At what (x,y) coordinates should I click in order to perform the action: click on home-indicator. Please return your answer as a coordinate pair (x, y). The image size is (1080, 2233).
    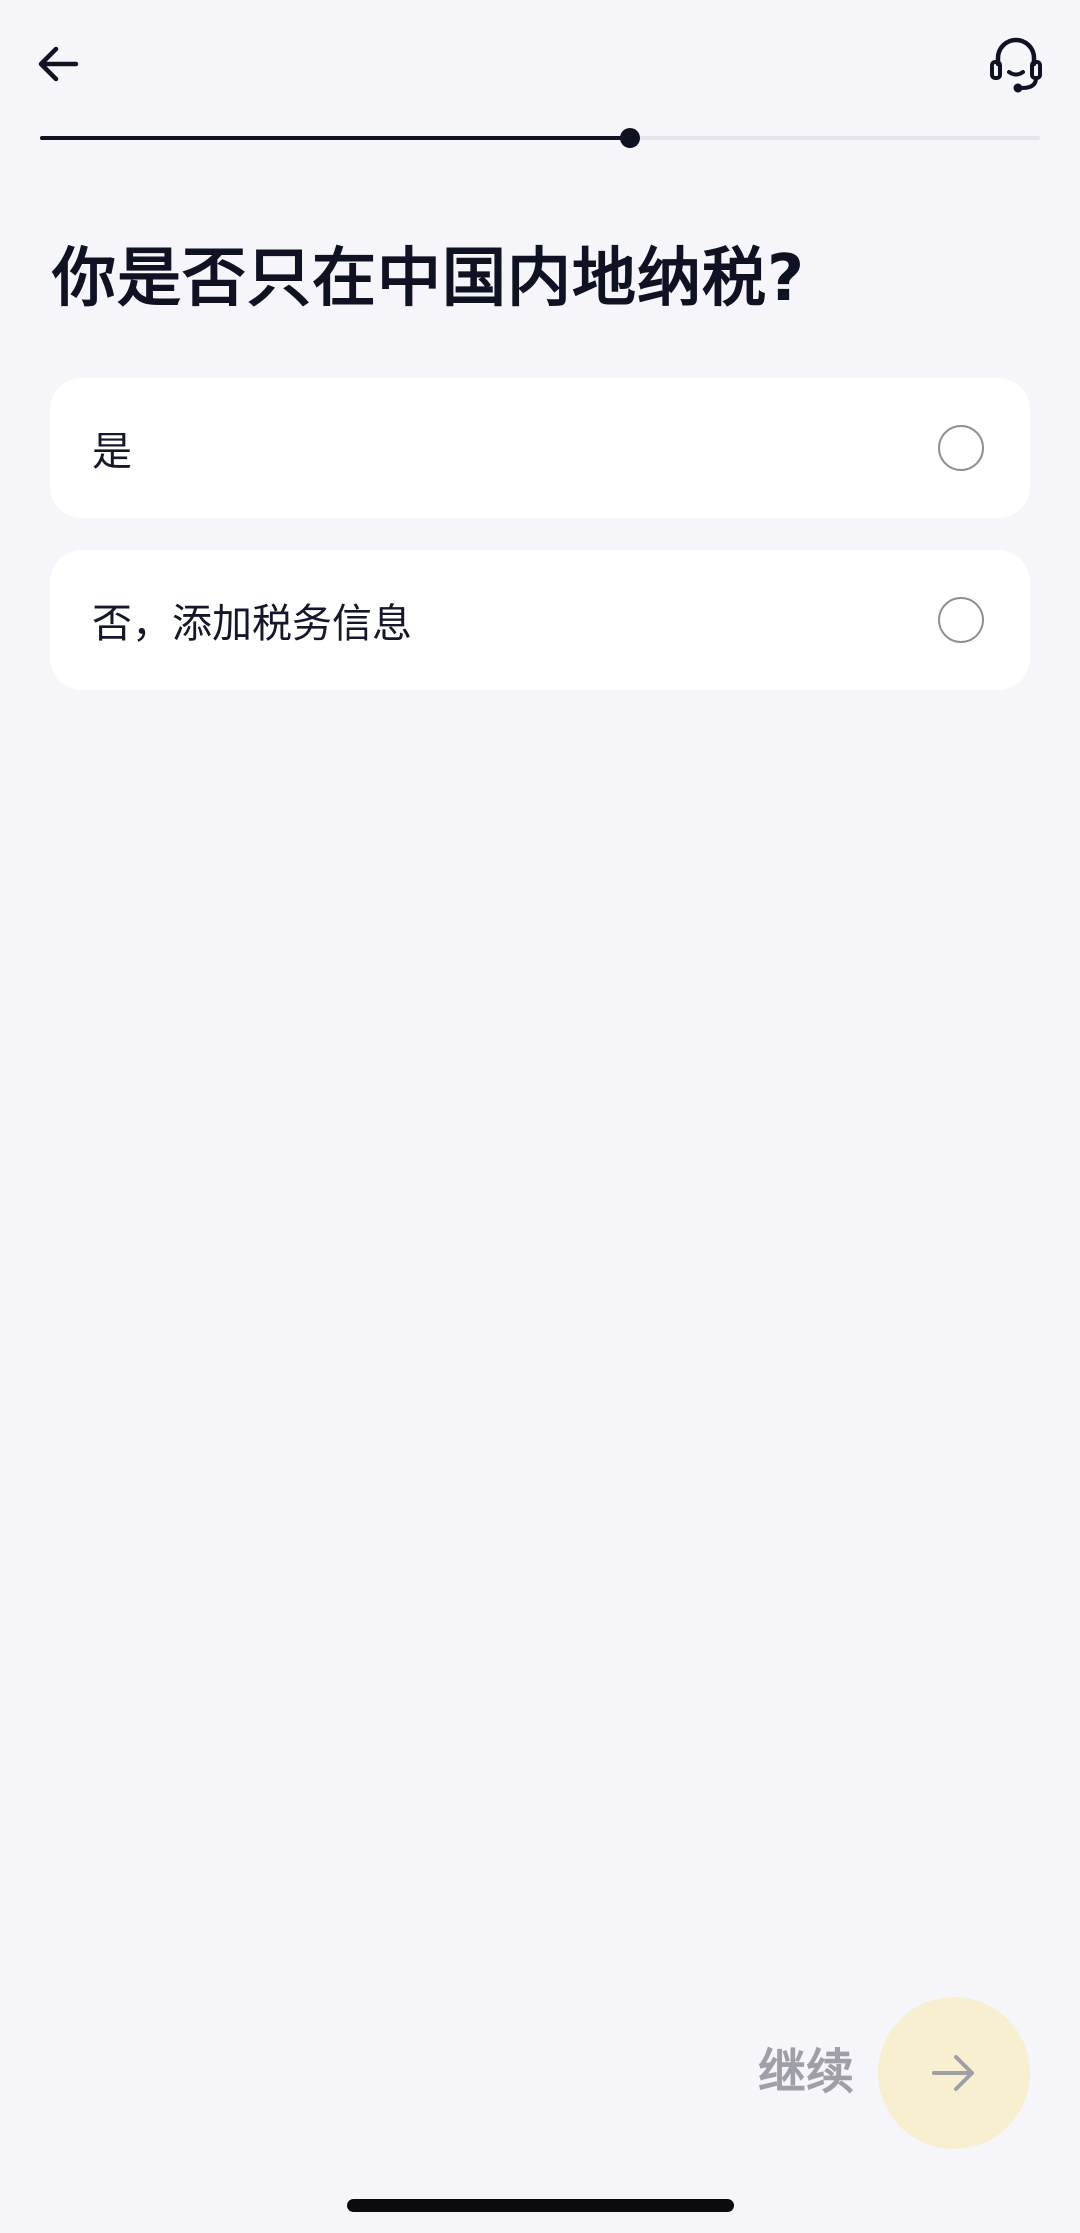
    Looking at the image, I should click on (540, 2205).